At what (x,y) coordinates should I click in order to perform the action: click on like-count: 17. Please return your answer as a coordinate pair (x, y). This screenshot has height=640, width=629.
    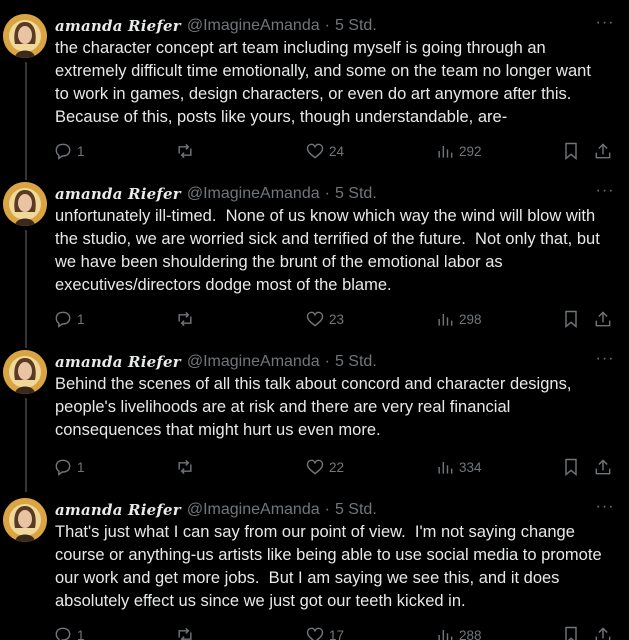
    Looking at the image, I should click on (337, 633).